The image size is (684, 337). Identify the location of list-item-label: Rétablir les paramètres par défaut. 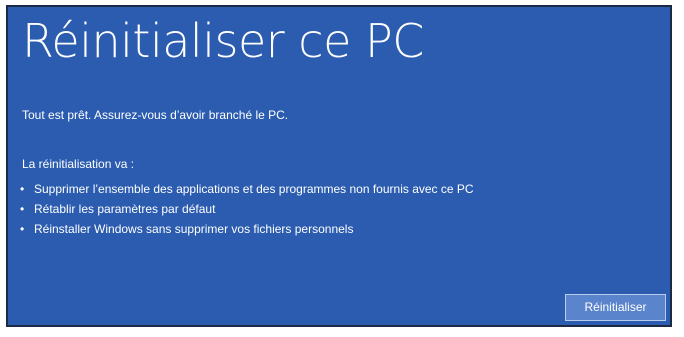
(125, 209).